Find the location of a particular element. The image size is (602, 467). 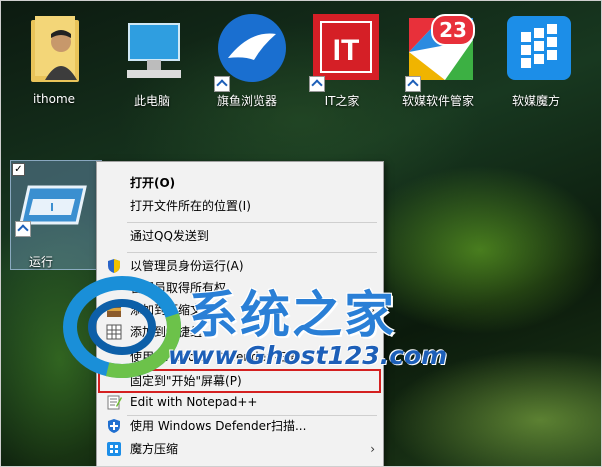

user-folder-icon is located at coordinates (54, 48).